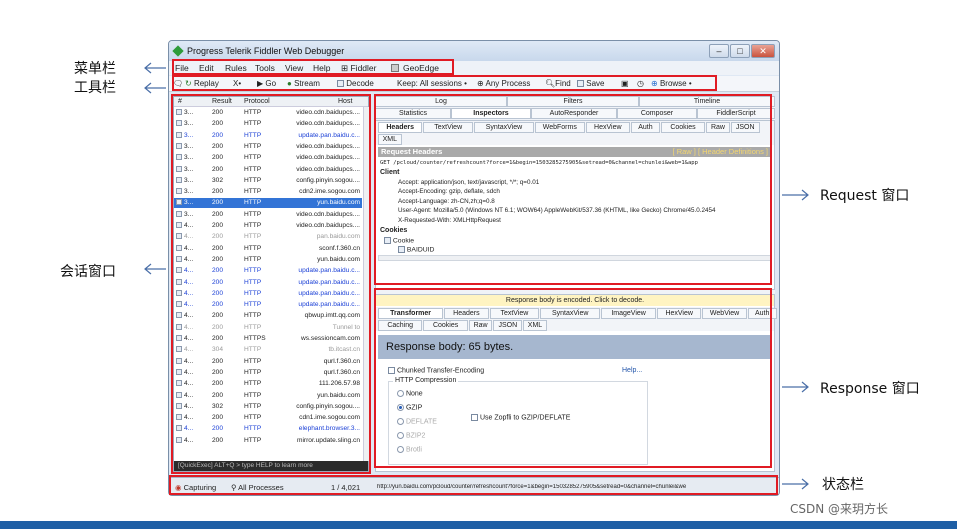 The width and height of the screenshot is (957, 529). Describe the element at coordinates (839, 509) in the screenshot. I see `watermark: CSDN @来玥方长` at that location.